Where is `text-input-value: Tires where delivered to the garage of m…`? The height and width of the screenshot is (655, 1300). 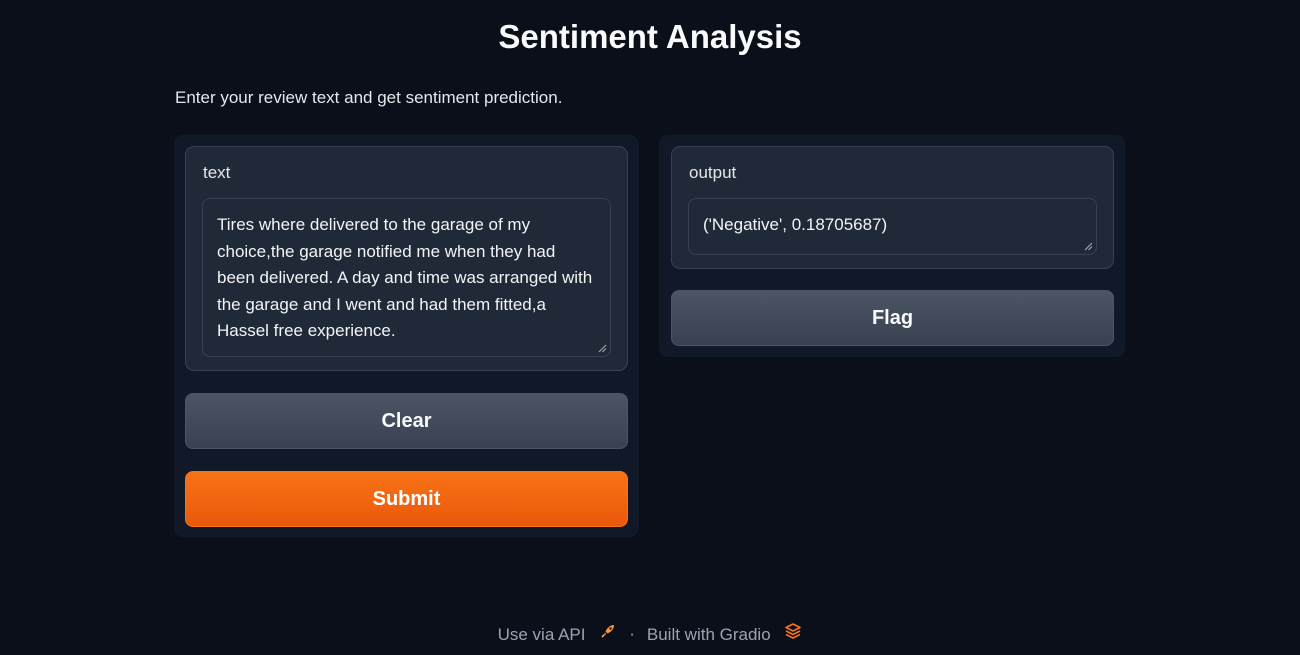
text-input-value: Tires where delivered to the garage of m… is located at coordinates (405, 277).